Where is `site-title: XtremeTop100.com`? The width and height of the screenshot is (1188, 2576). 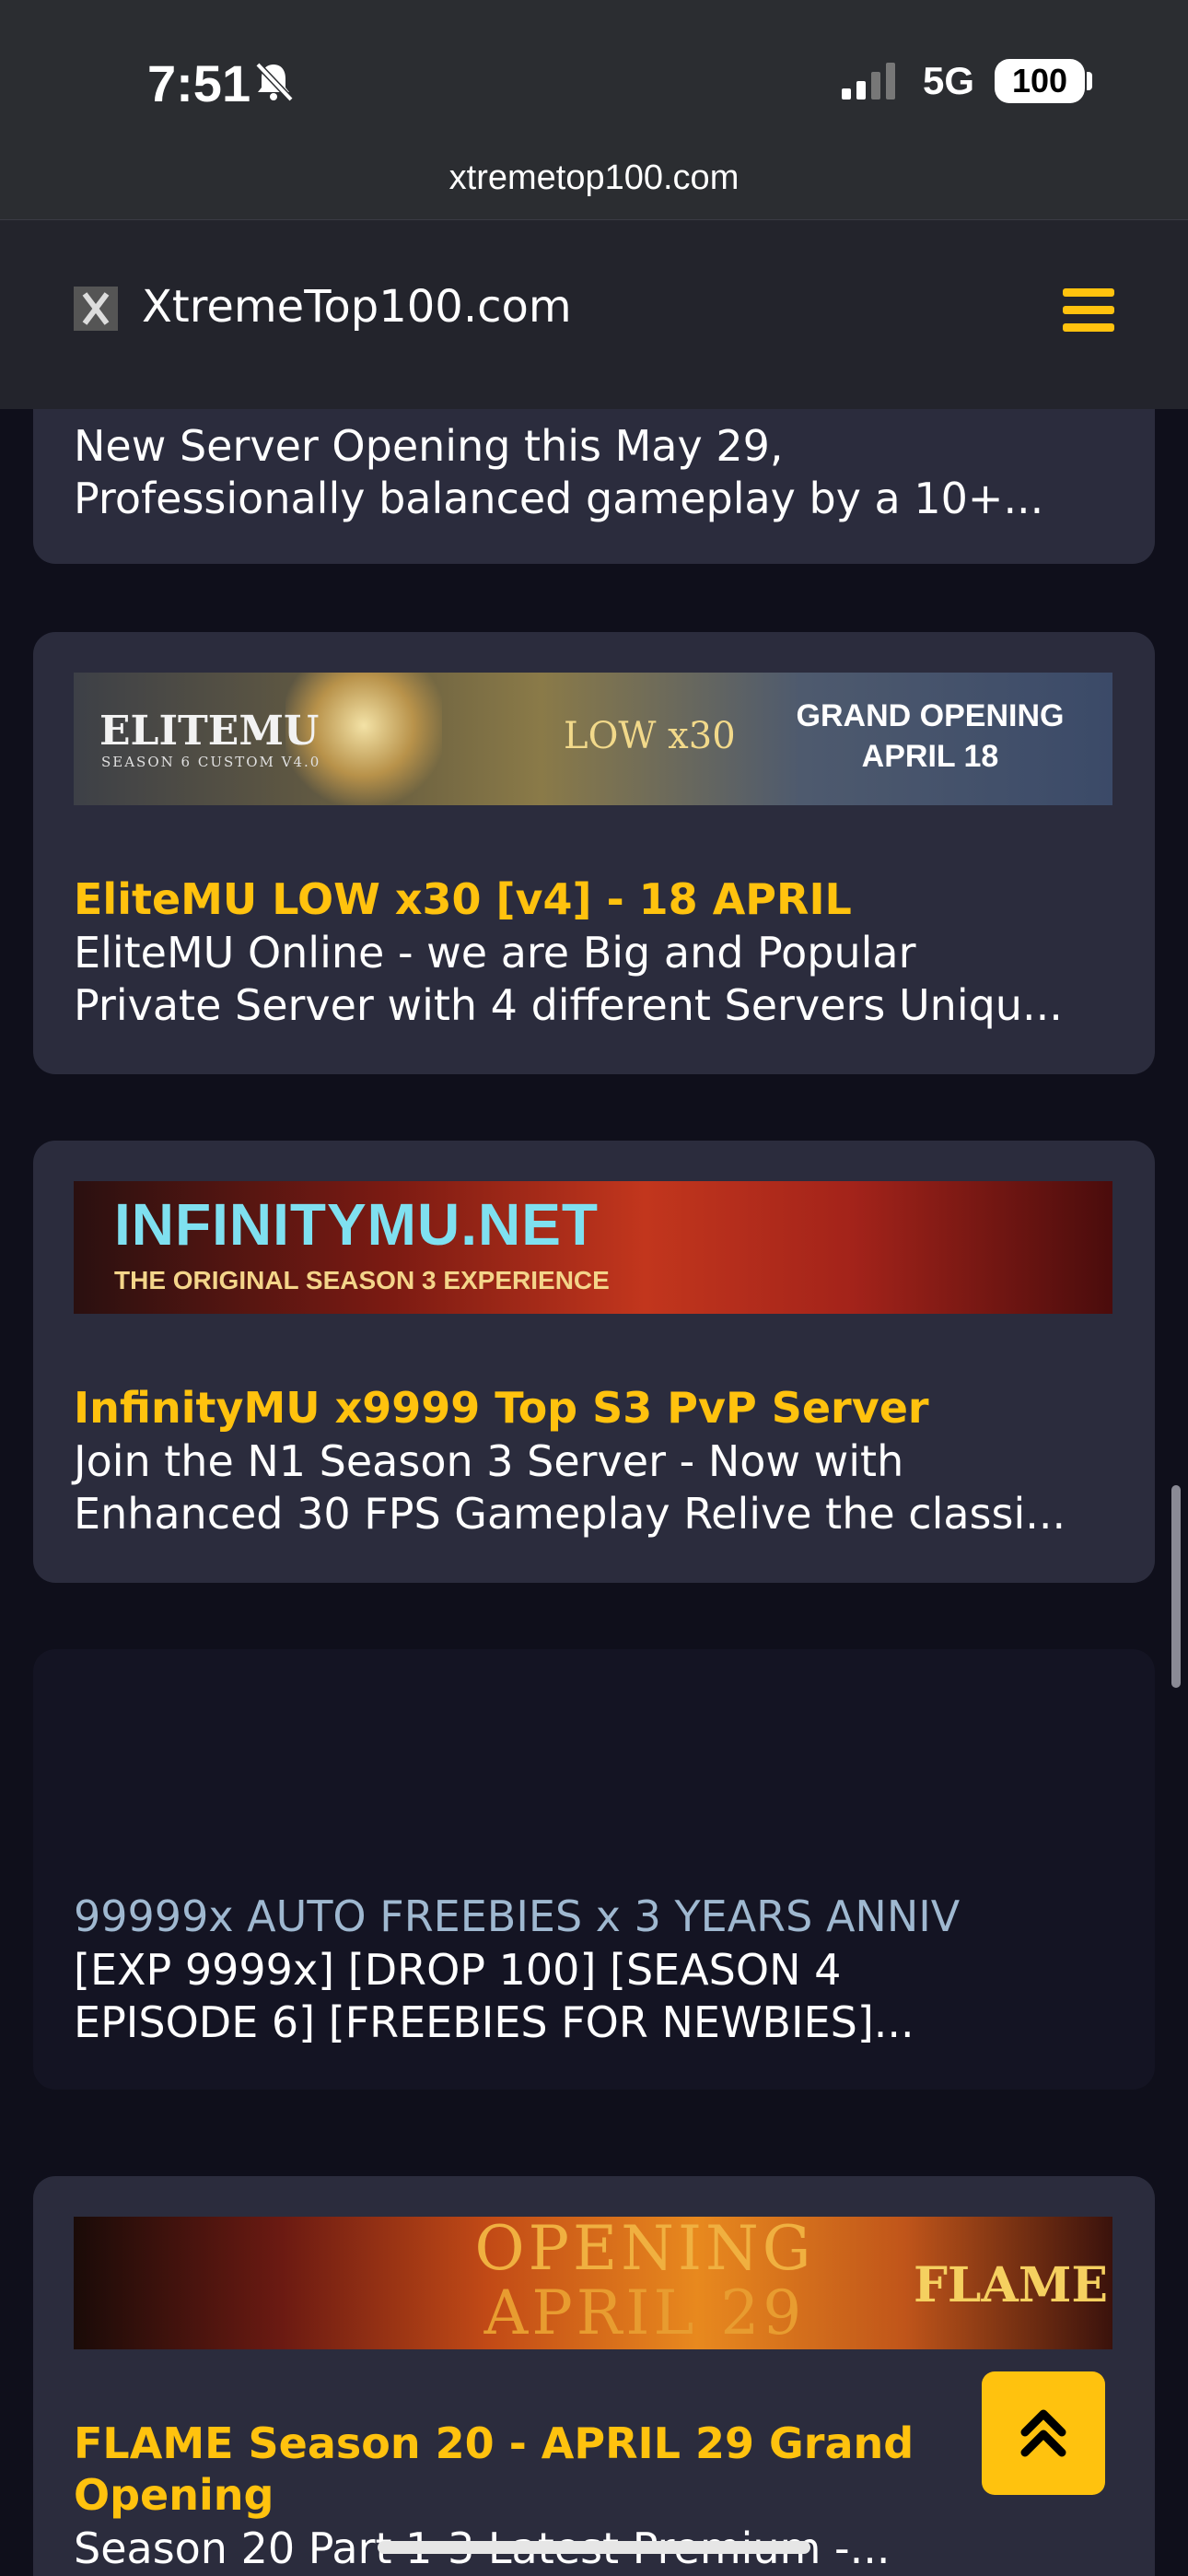
site-title: XtremeTop100.com is located at coordinates (357, 307).